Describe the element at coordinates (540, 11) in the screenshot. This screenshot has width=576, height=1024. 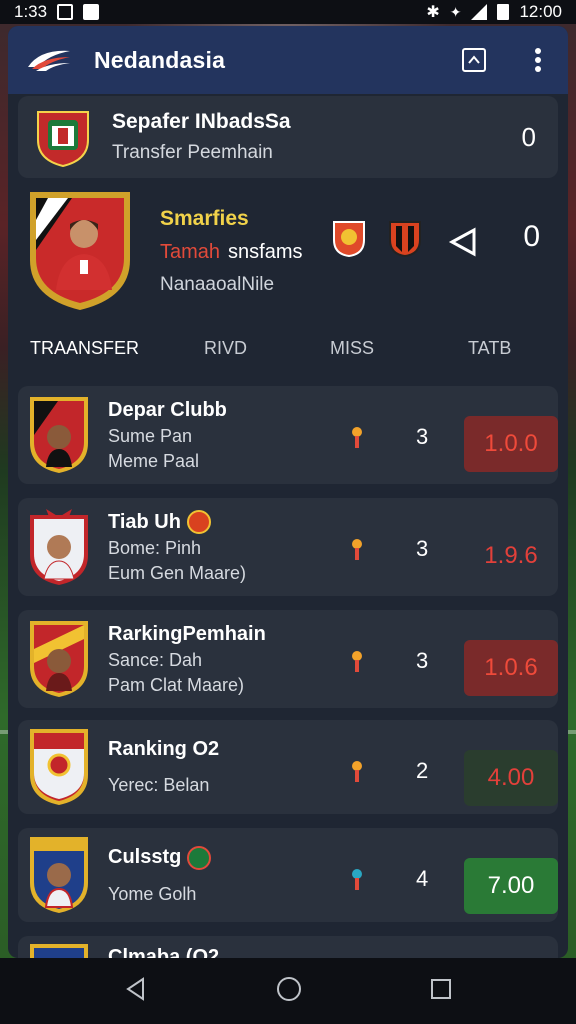
I see `status-clock: 12:00` at that location.